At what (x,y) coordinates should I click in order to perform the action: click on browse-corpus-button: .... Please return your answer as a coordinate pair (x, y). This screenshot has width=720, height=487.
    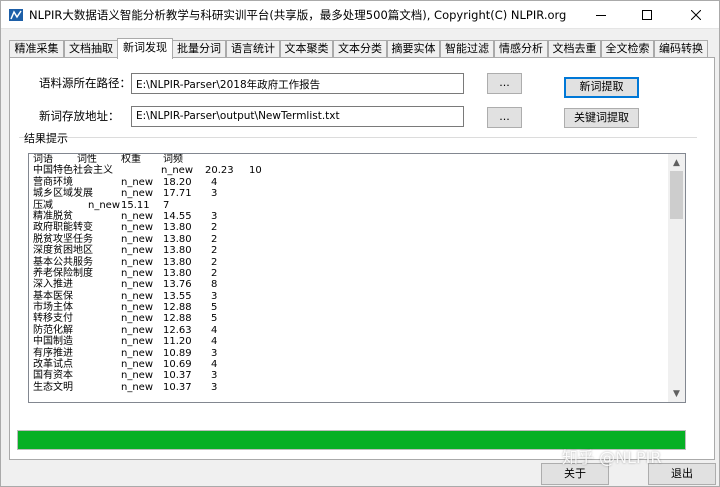
    Looking at the image, I should click on (504, 83).